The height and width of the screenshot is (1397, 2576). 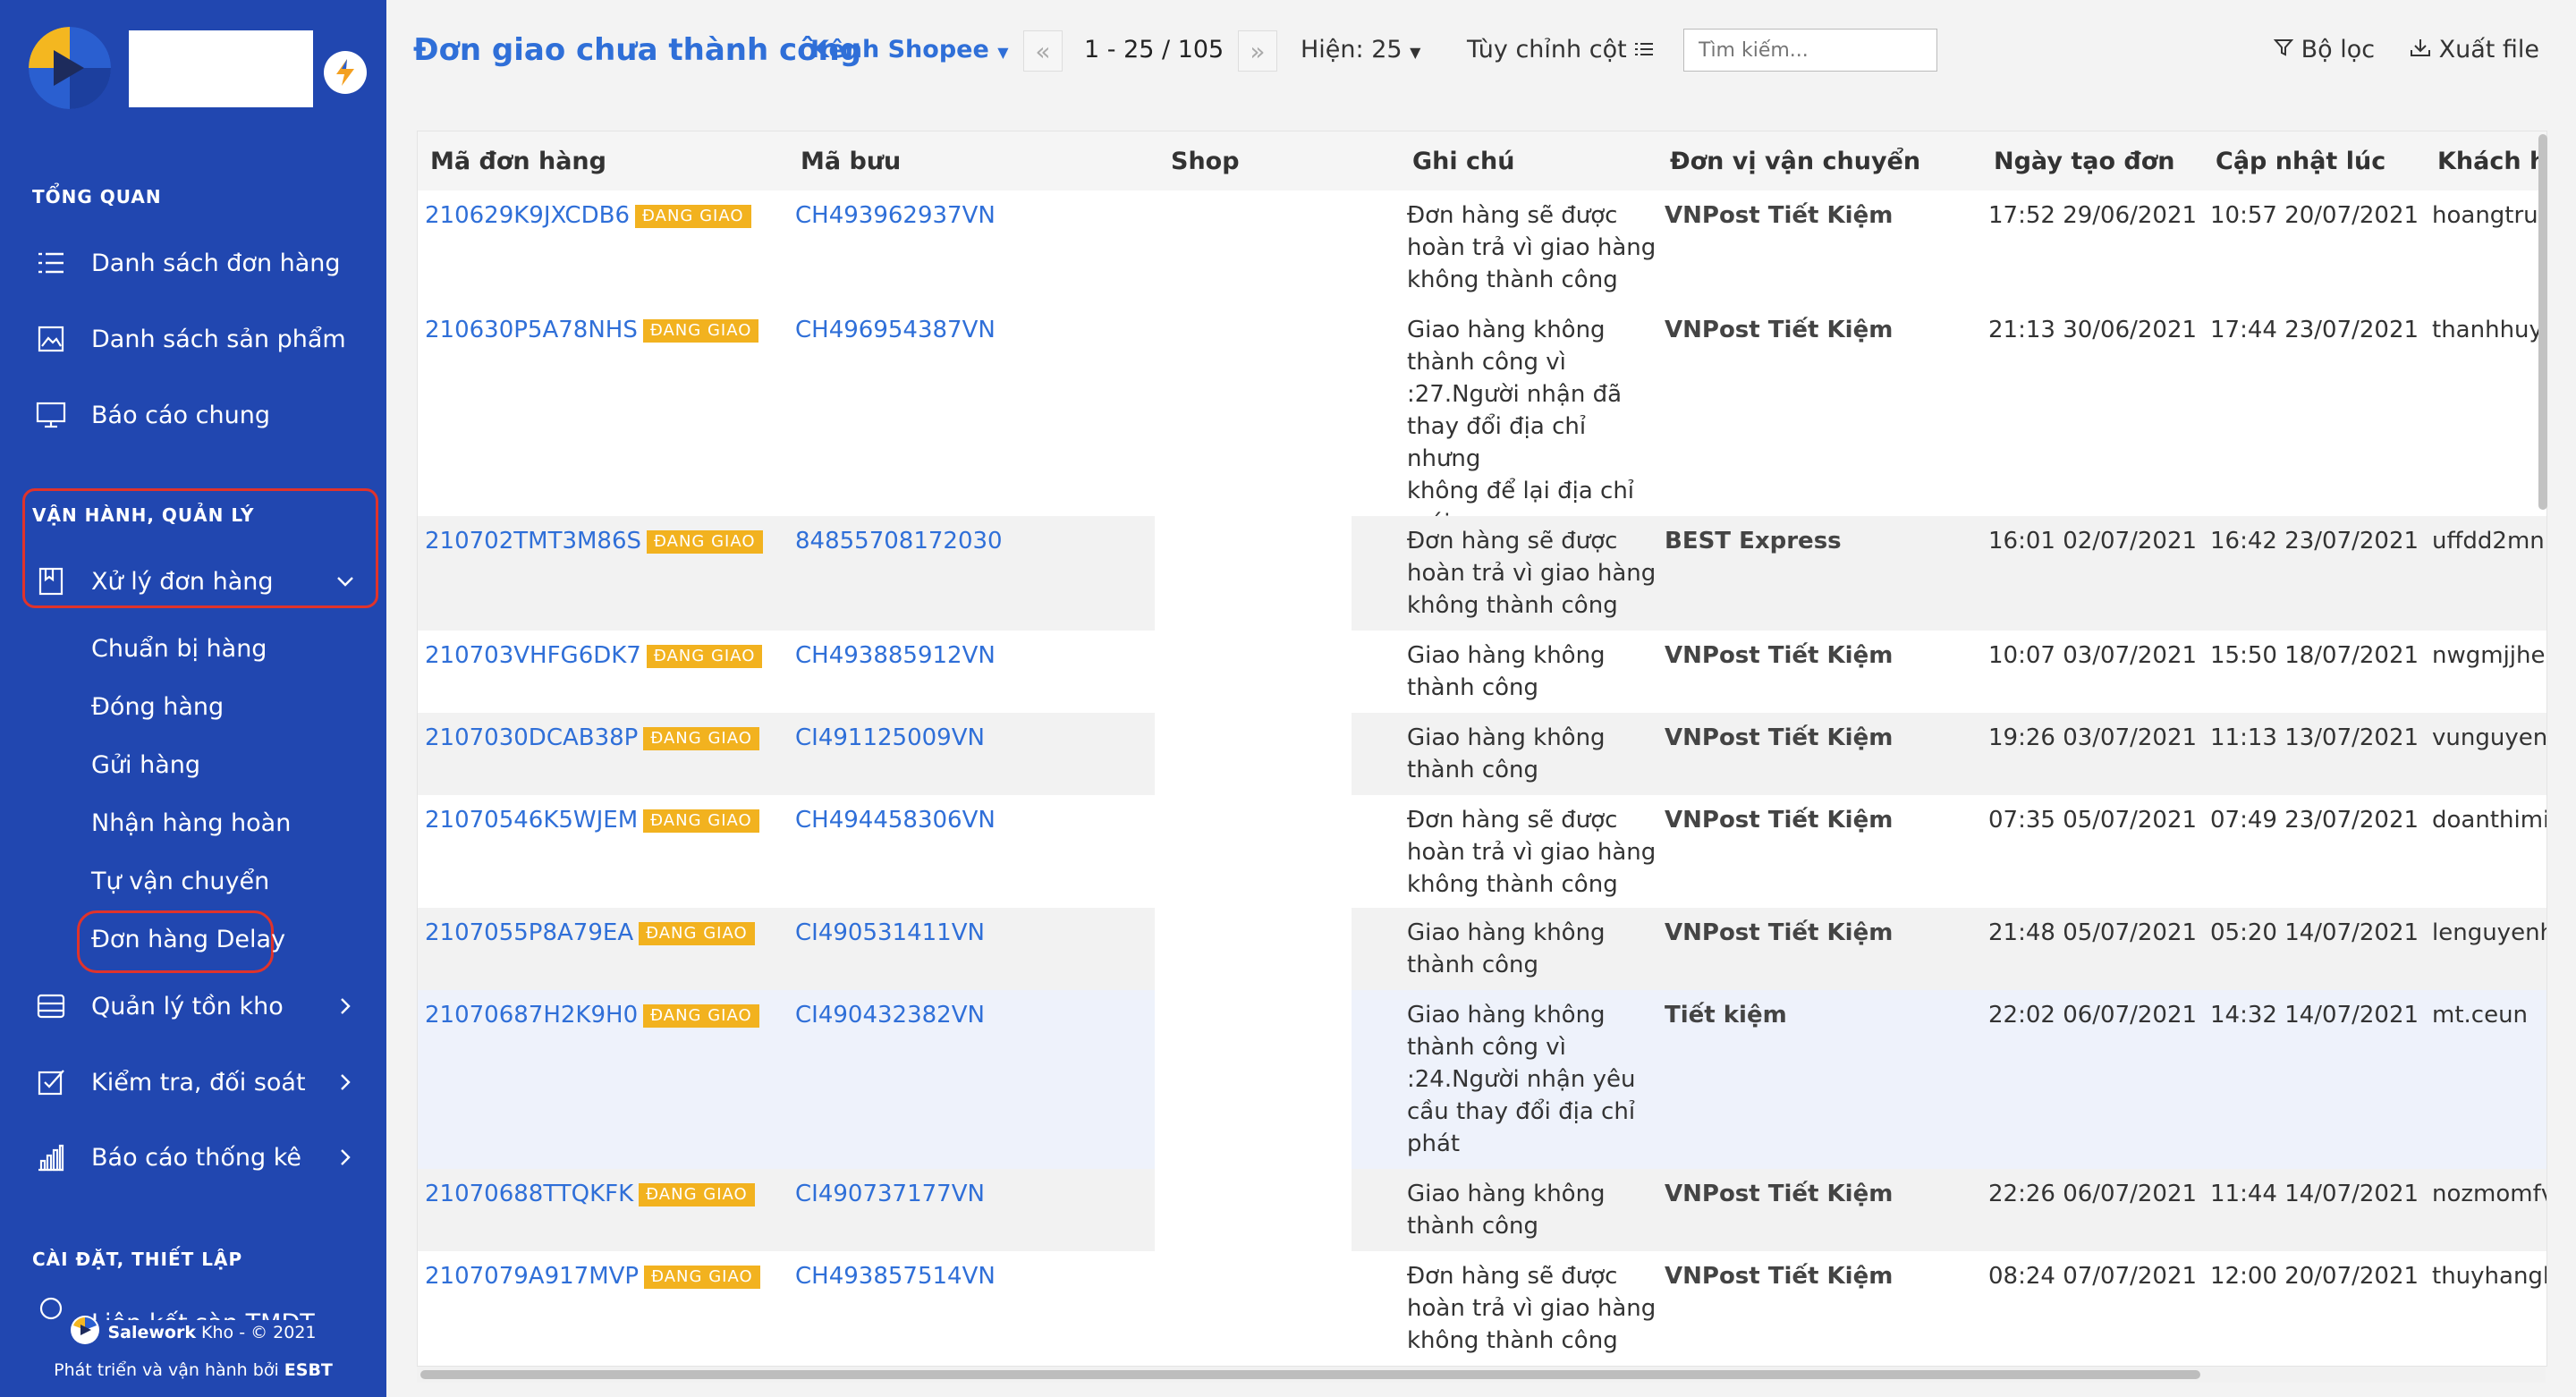 I want to click on order-code-cell: 210629K9JXCDB6 ĐANG GIAO, so click(x=588, y=216).